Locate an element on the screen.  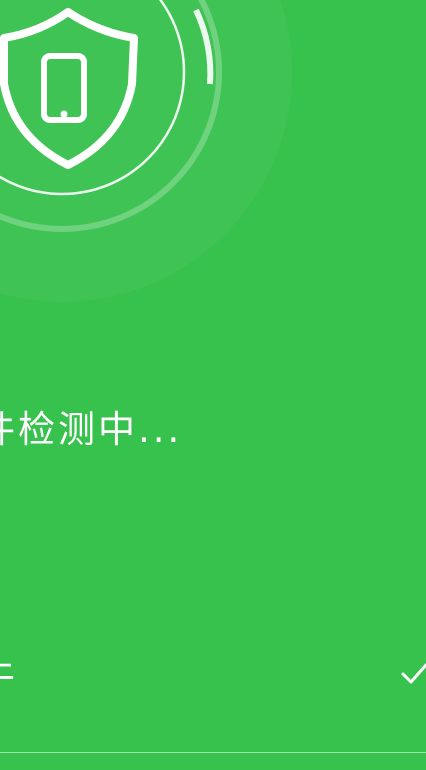
check-item-label: 牛 is located at coordinates (7, 676).